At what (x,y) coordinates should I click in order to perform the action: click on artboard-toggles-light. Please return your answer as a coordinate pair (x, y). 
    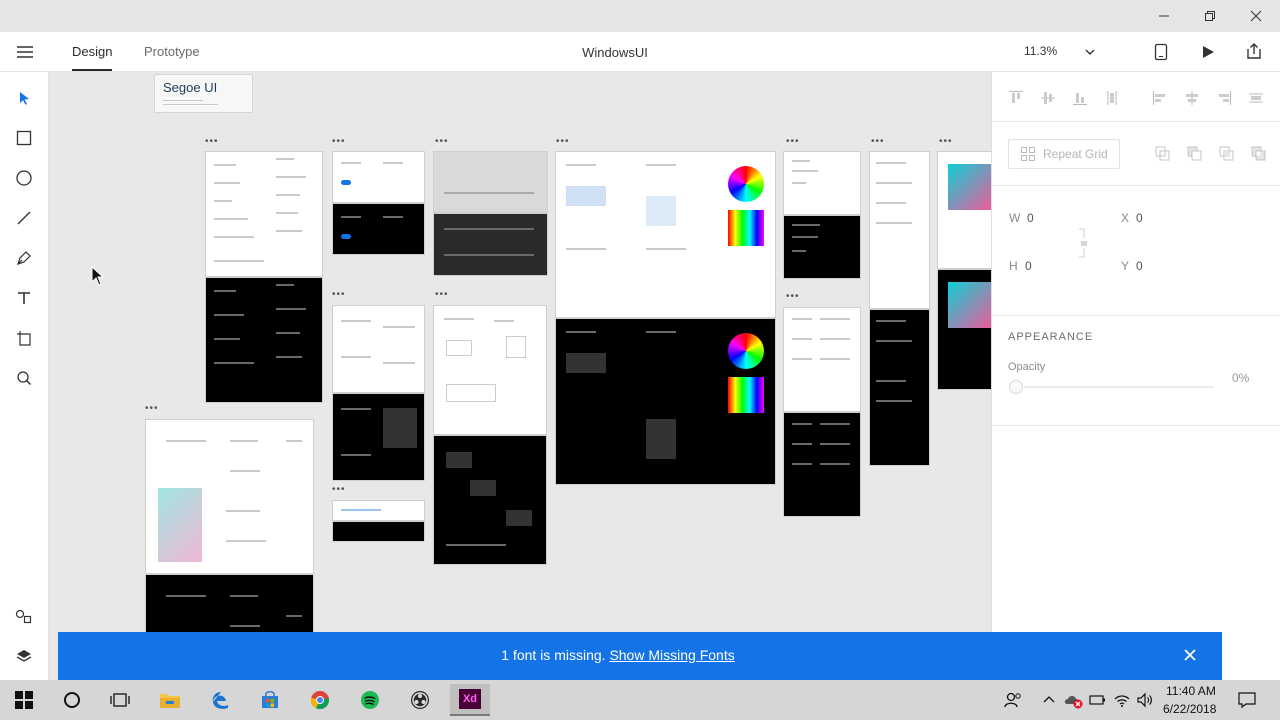
    Looking at the image, I should click on (378, 177).